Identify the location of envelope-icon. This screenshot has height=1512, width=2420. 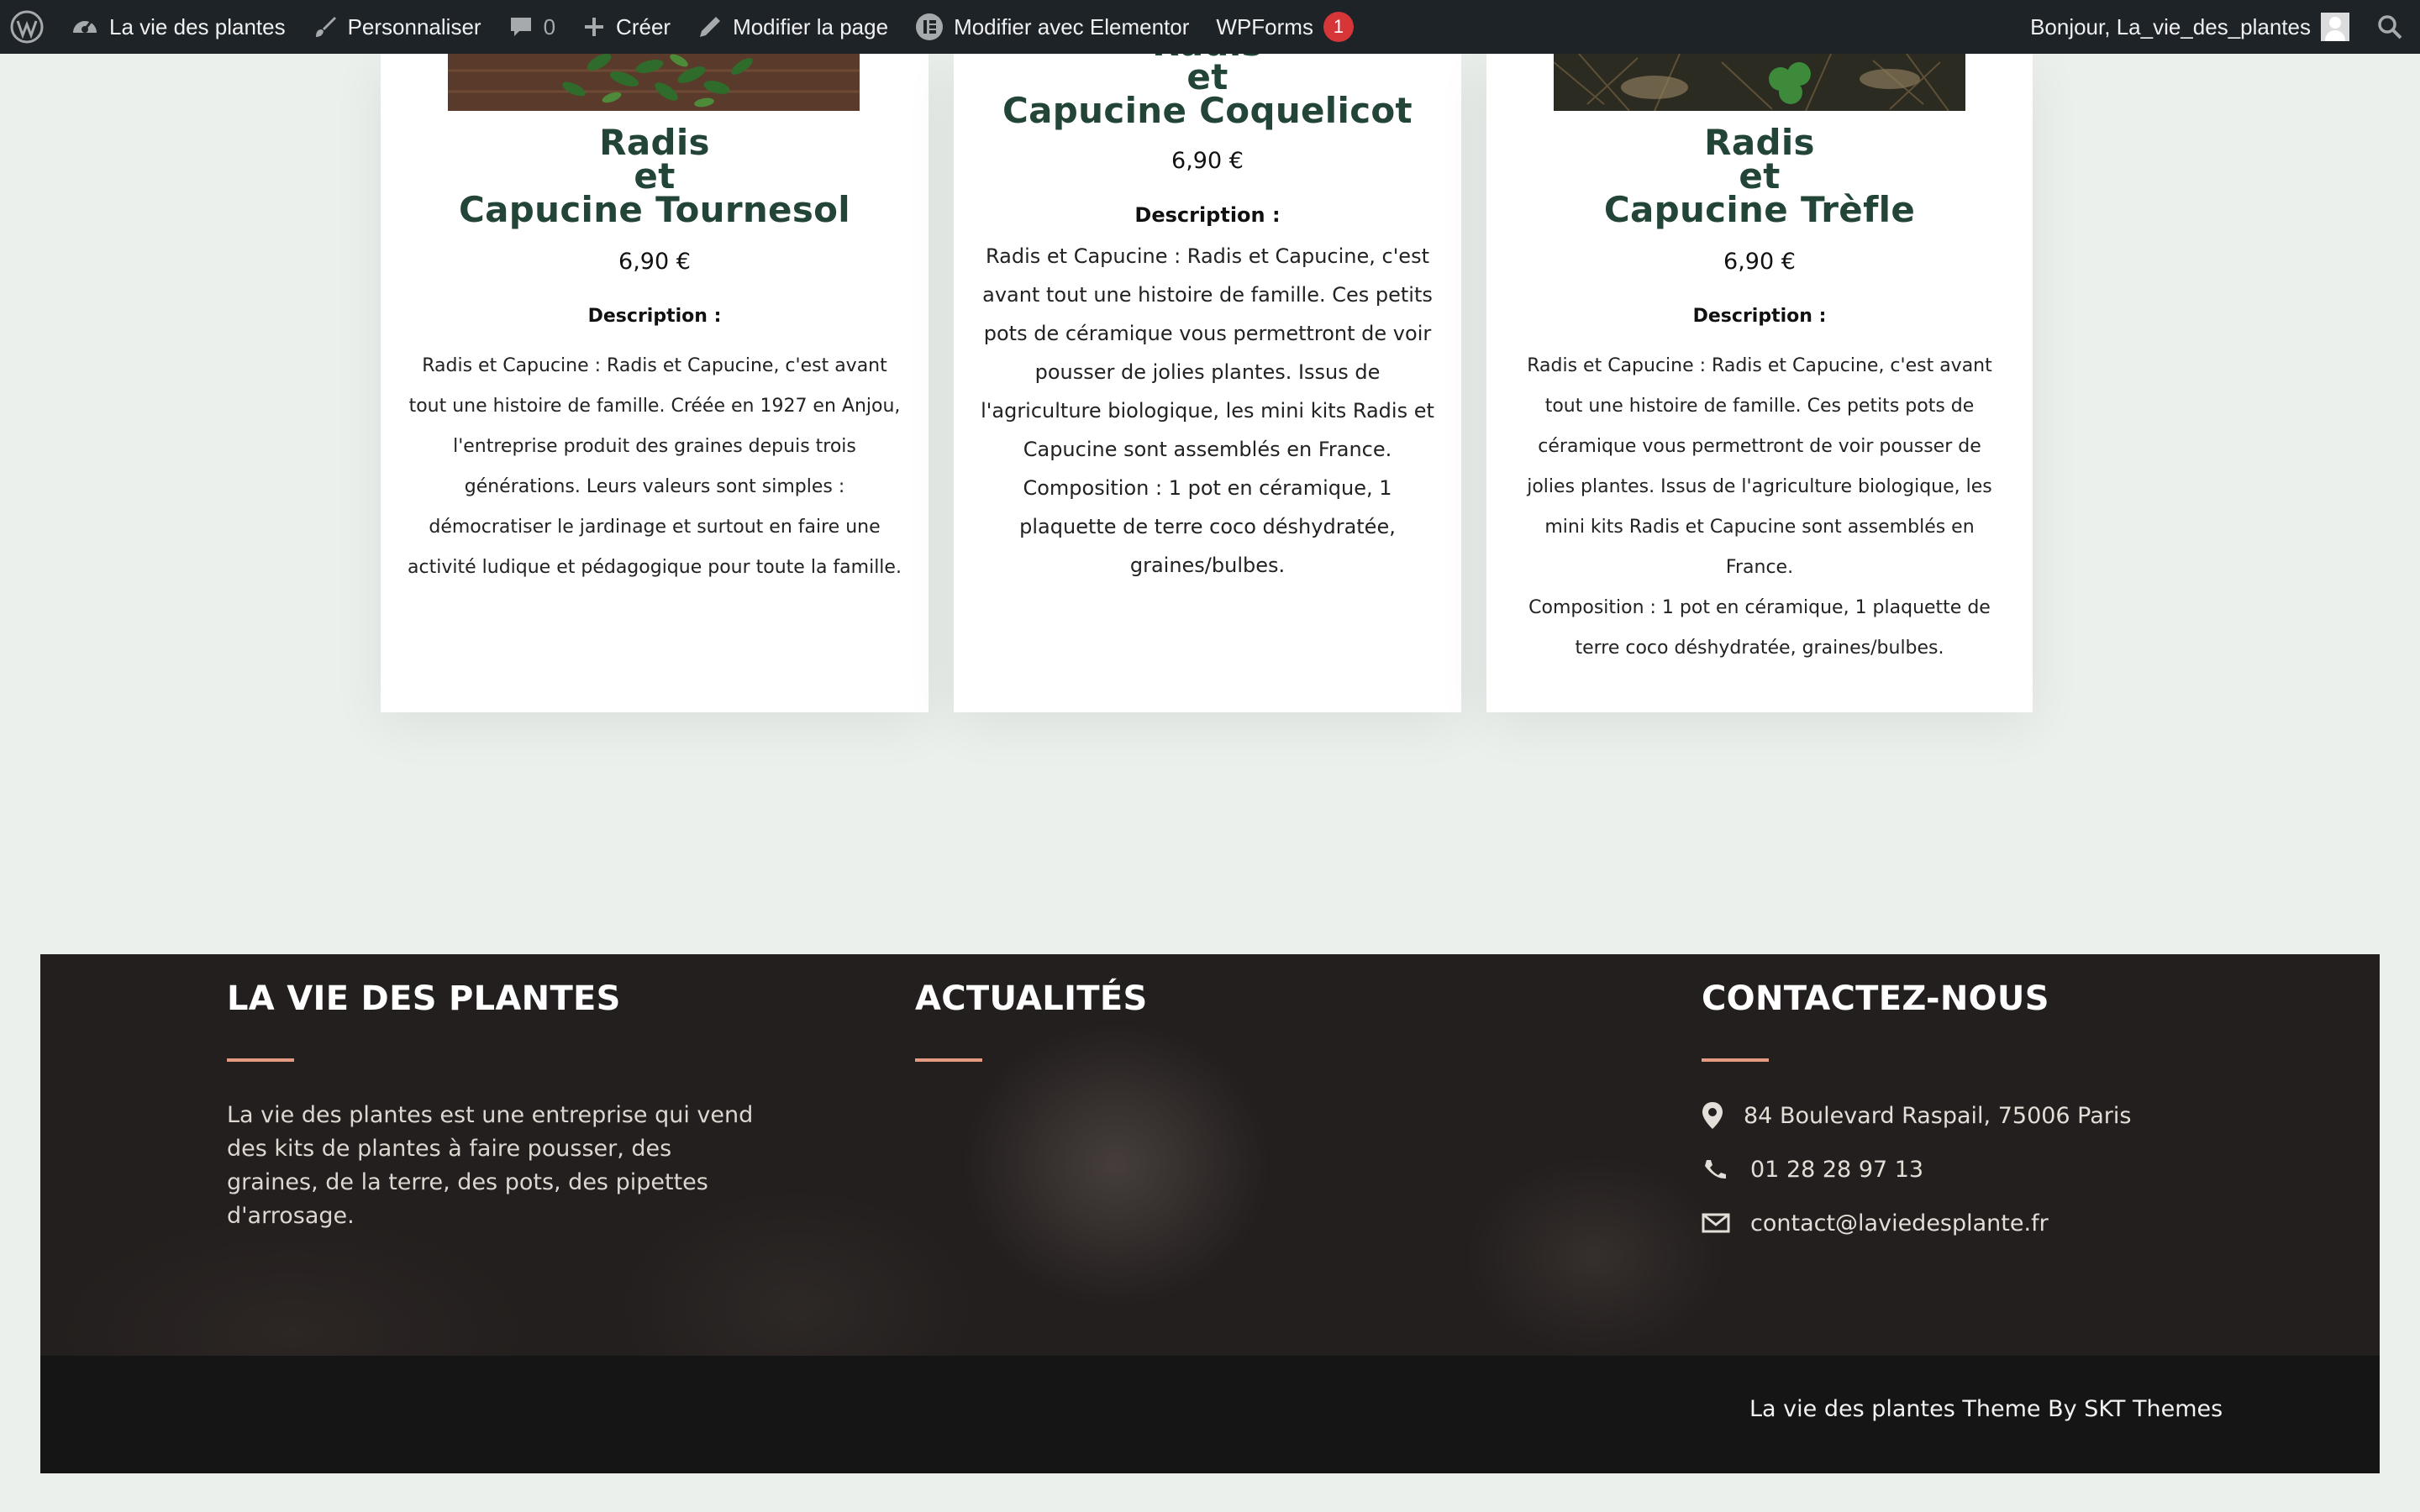
(1716, 1223).